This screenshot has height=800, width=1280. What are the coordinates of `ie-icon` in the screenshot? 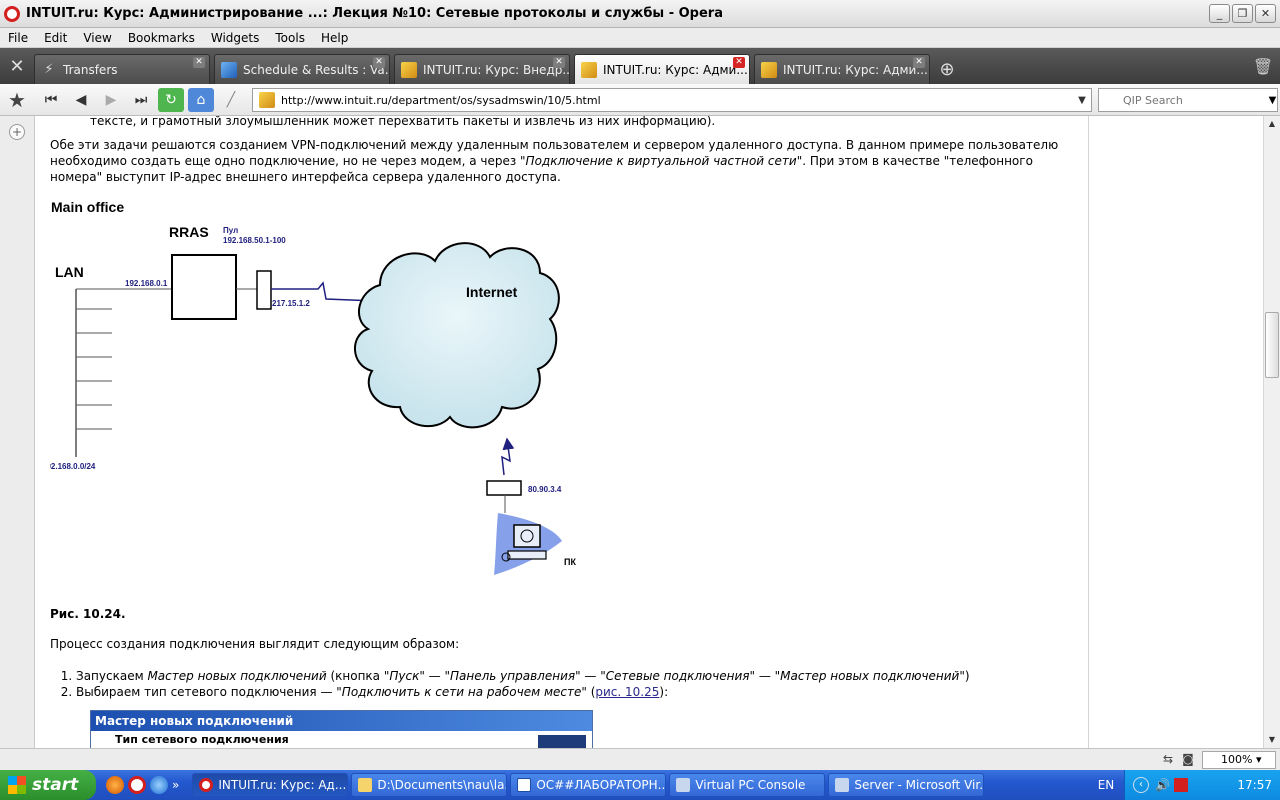 It's located at (159, 785).